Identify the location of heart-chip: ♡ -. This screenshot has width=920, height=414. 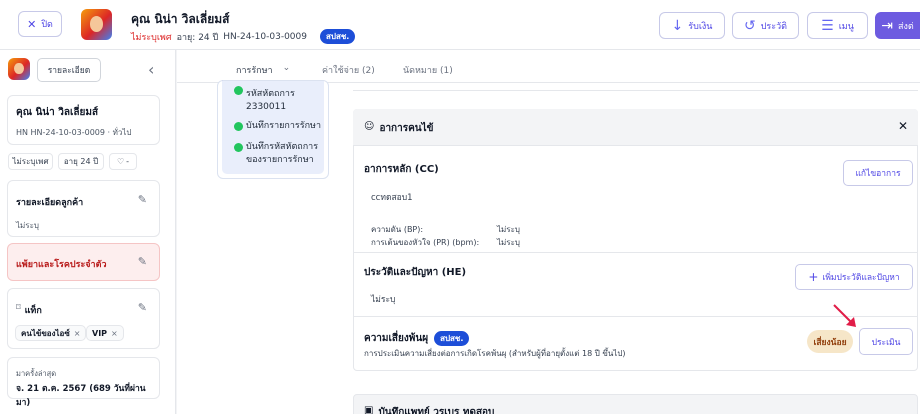
(123, 161).